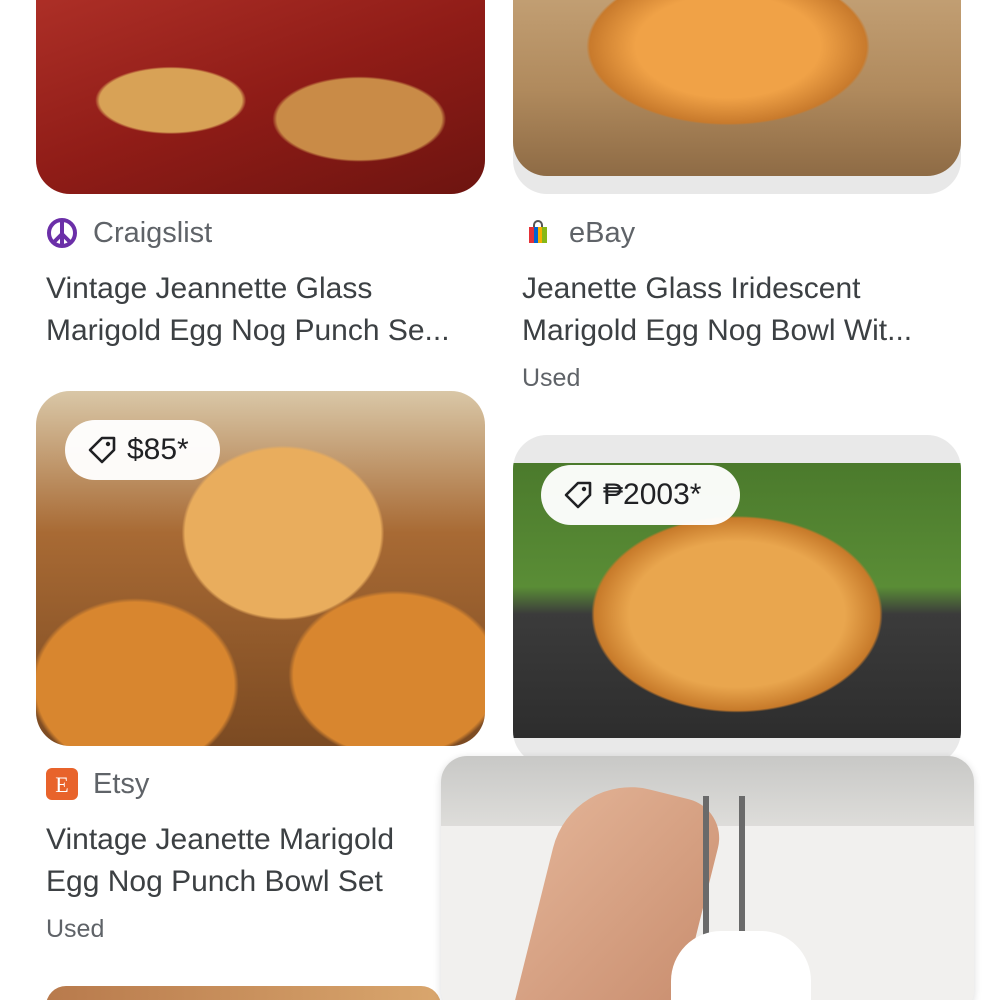  Describe the element at coordinates (652, 494) in the screenshot. I see `price-value: ₱2003*` at that location.